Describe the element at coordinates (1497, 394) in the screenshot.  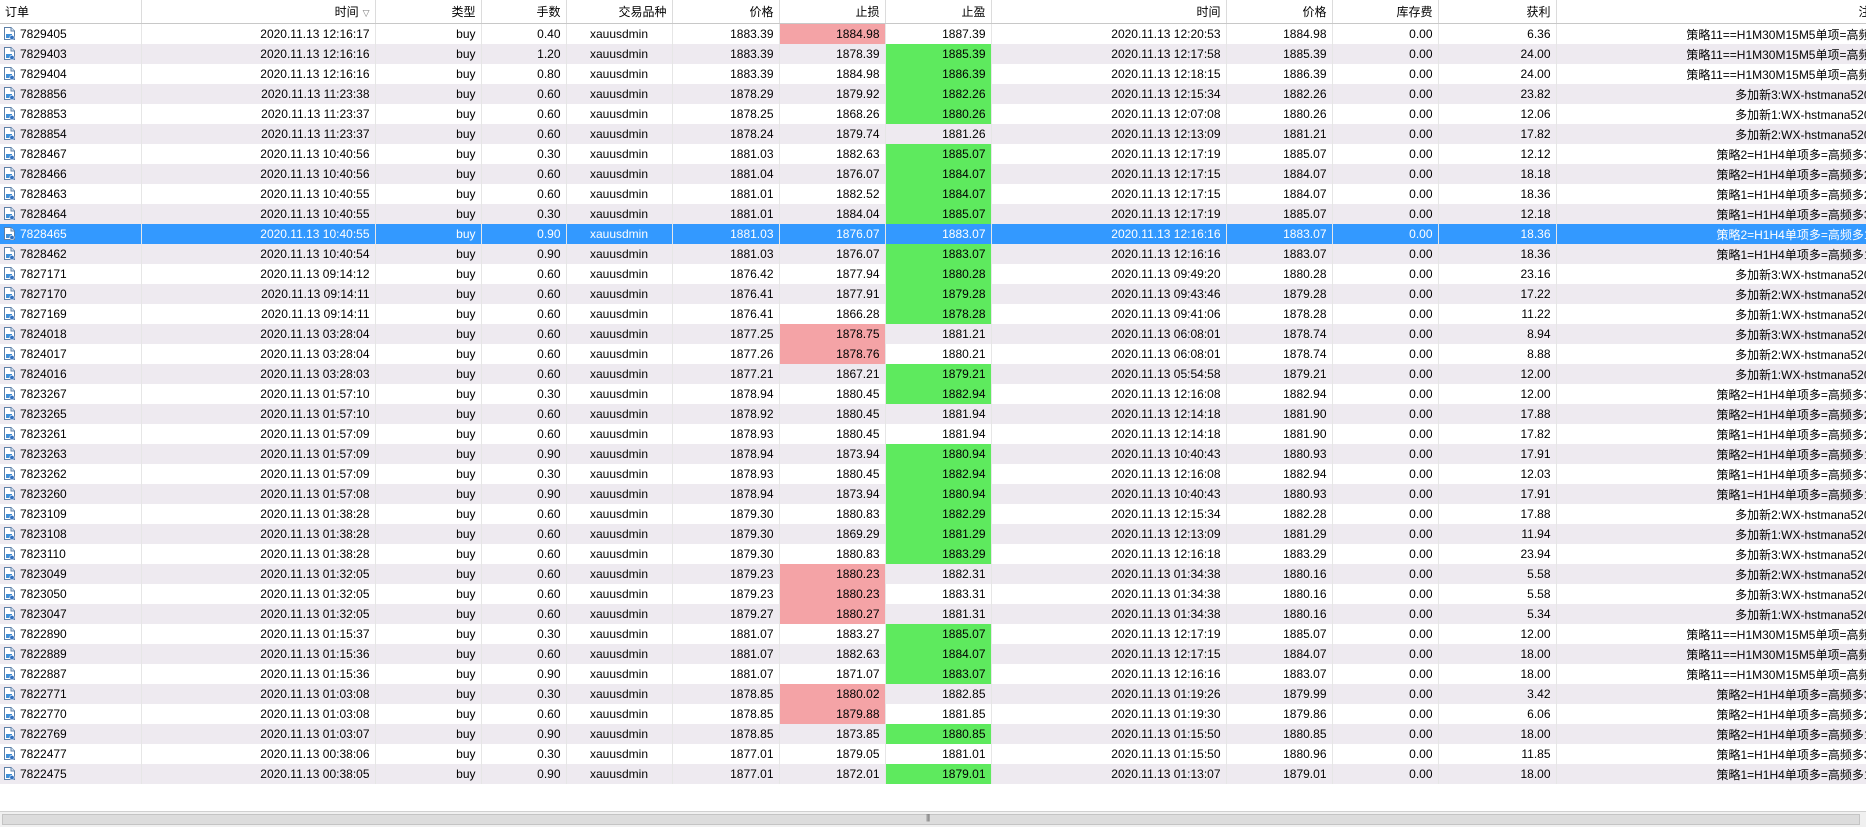
I see `profit-cell: 12.00` at that location.